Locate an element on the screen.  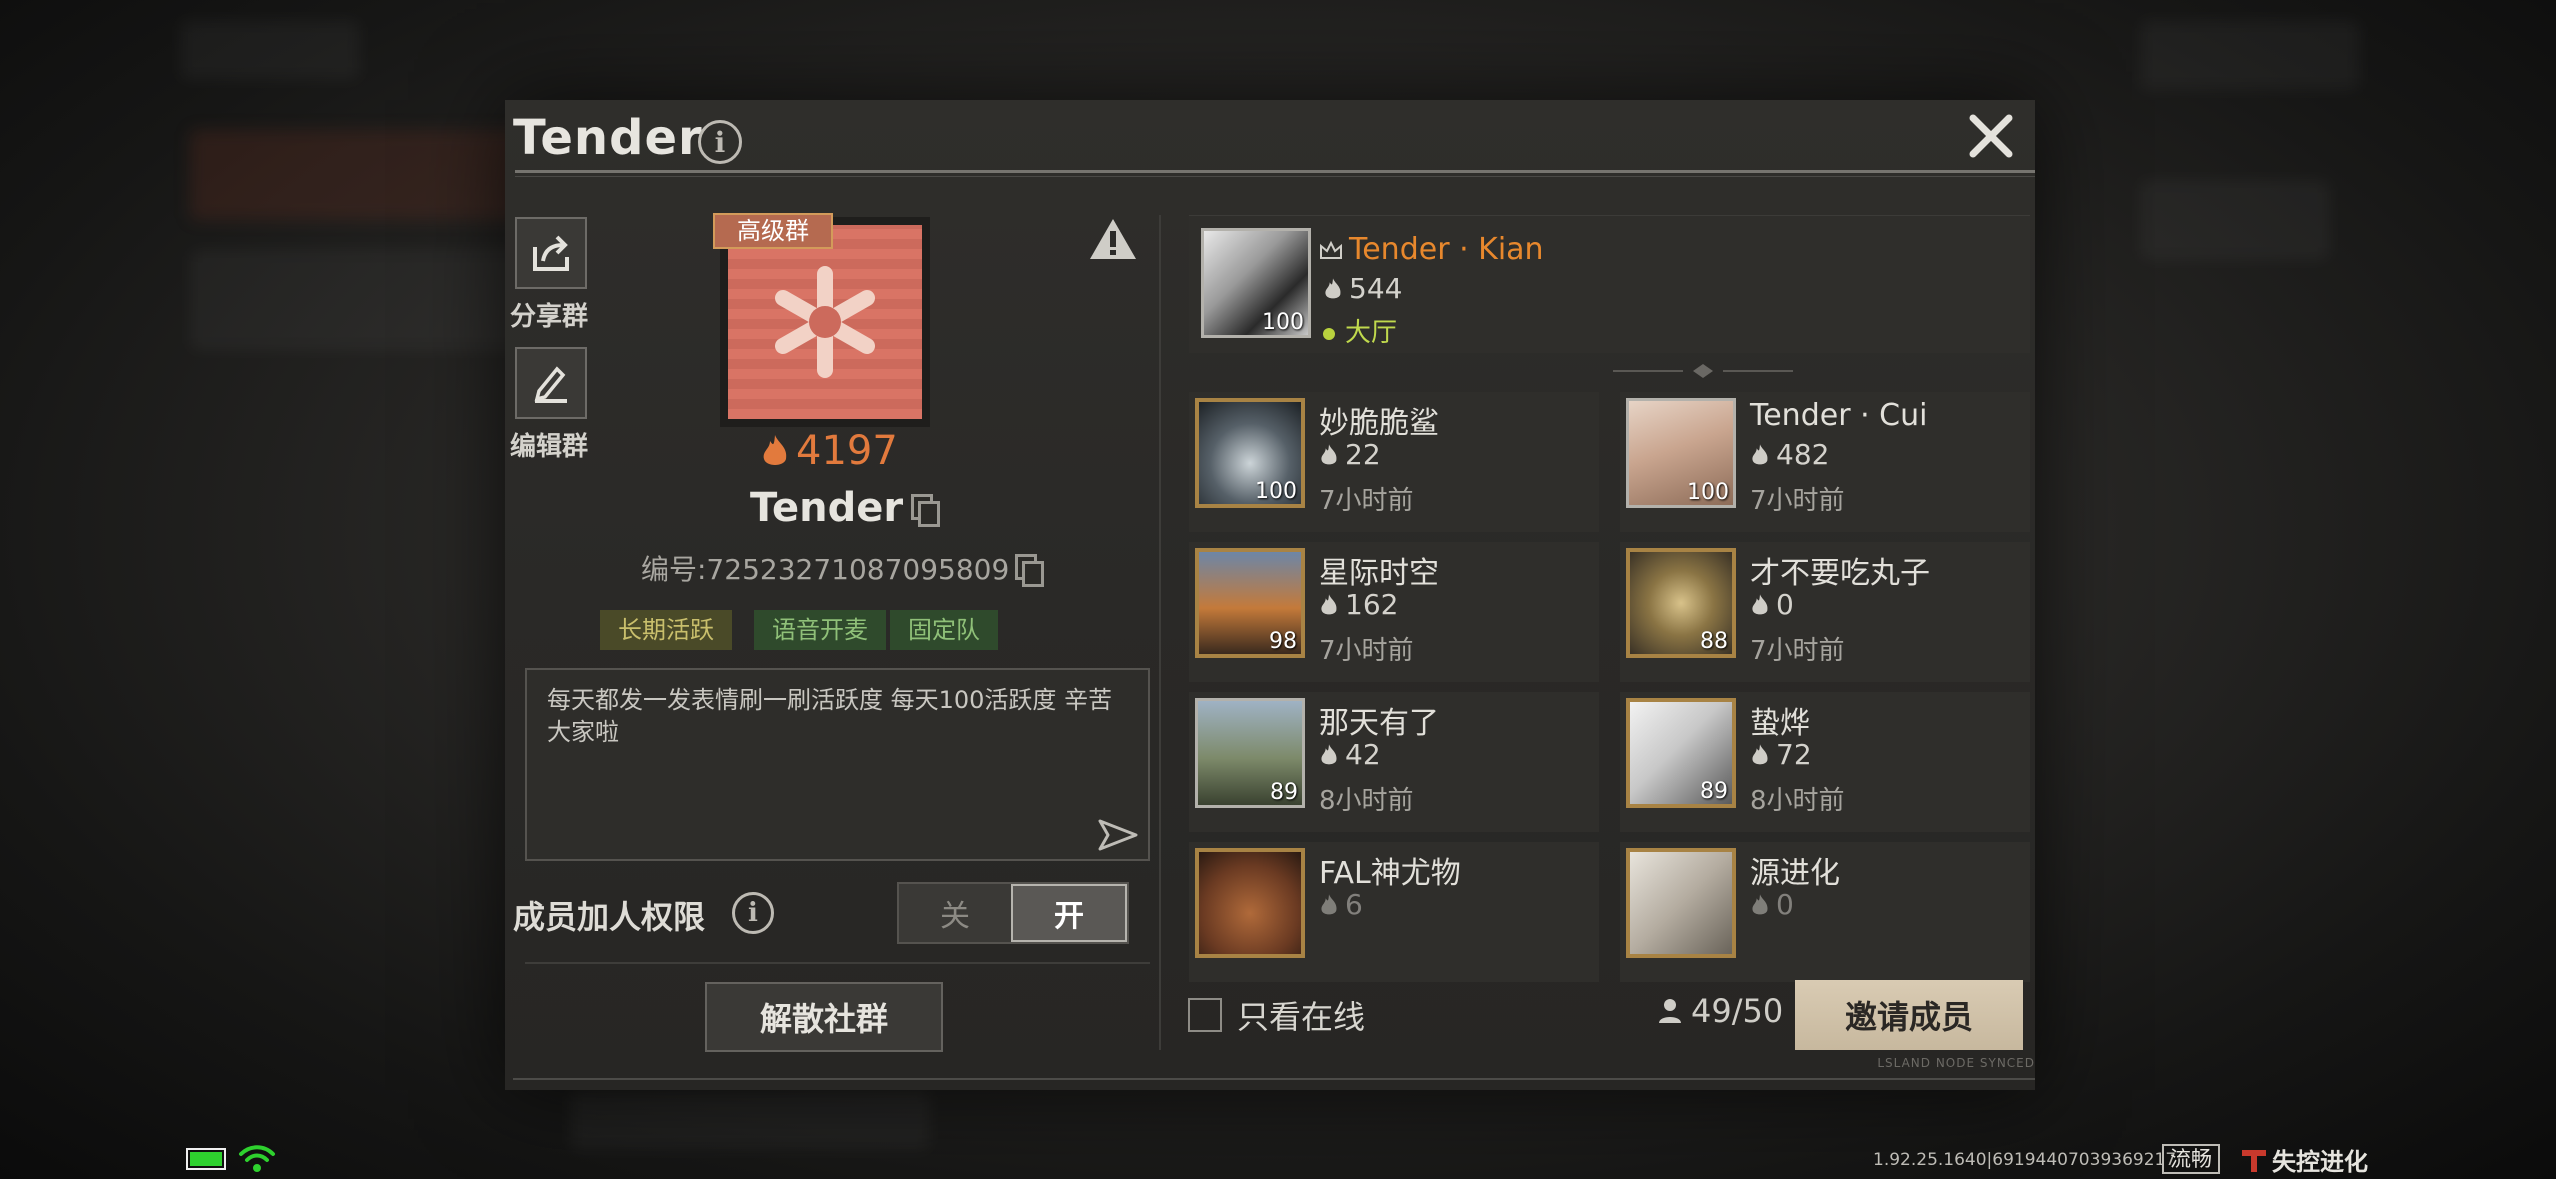
footer-caption: LSLAND NODE SYNCED is located at coordinates (1956, 1063).